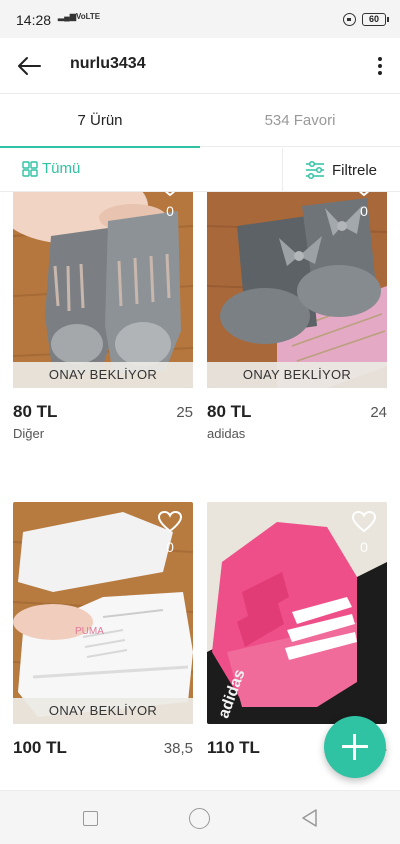 The width and height of the screenshot is (400, 844). What do you see at coordinates (29, 433) in the screenshot?
I see `product-brand: Diğer` at bounding box center [29, 433].